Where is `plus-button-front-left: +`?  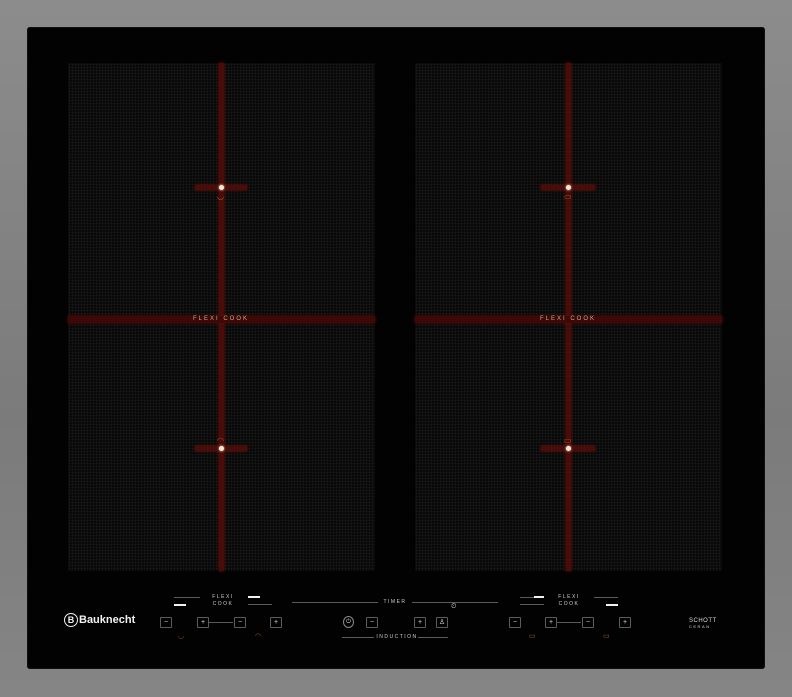
plus-button-front-left: + is located at coordinates (203, 622).